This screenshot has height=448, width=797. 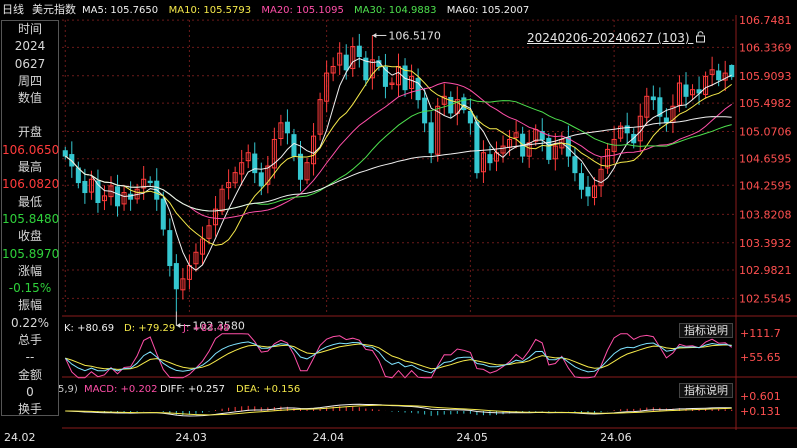 I want to click on y-tick-1: 102.9821, so click(x=765, y=270).